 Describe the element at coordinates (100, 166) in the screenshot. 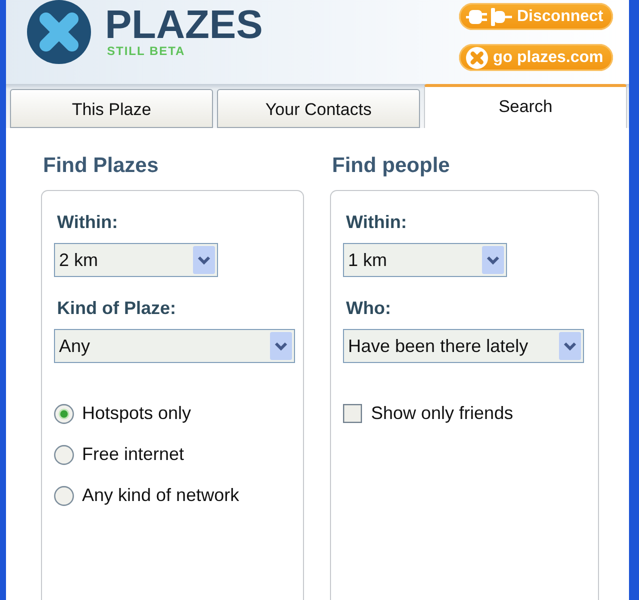

I see `section-heading: Find Plazes` at that location.